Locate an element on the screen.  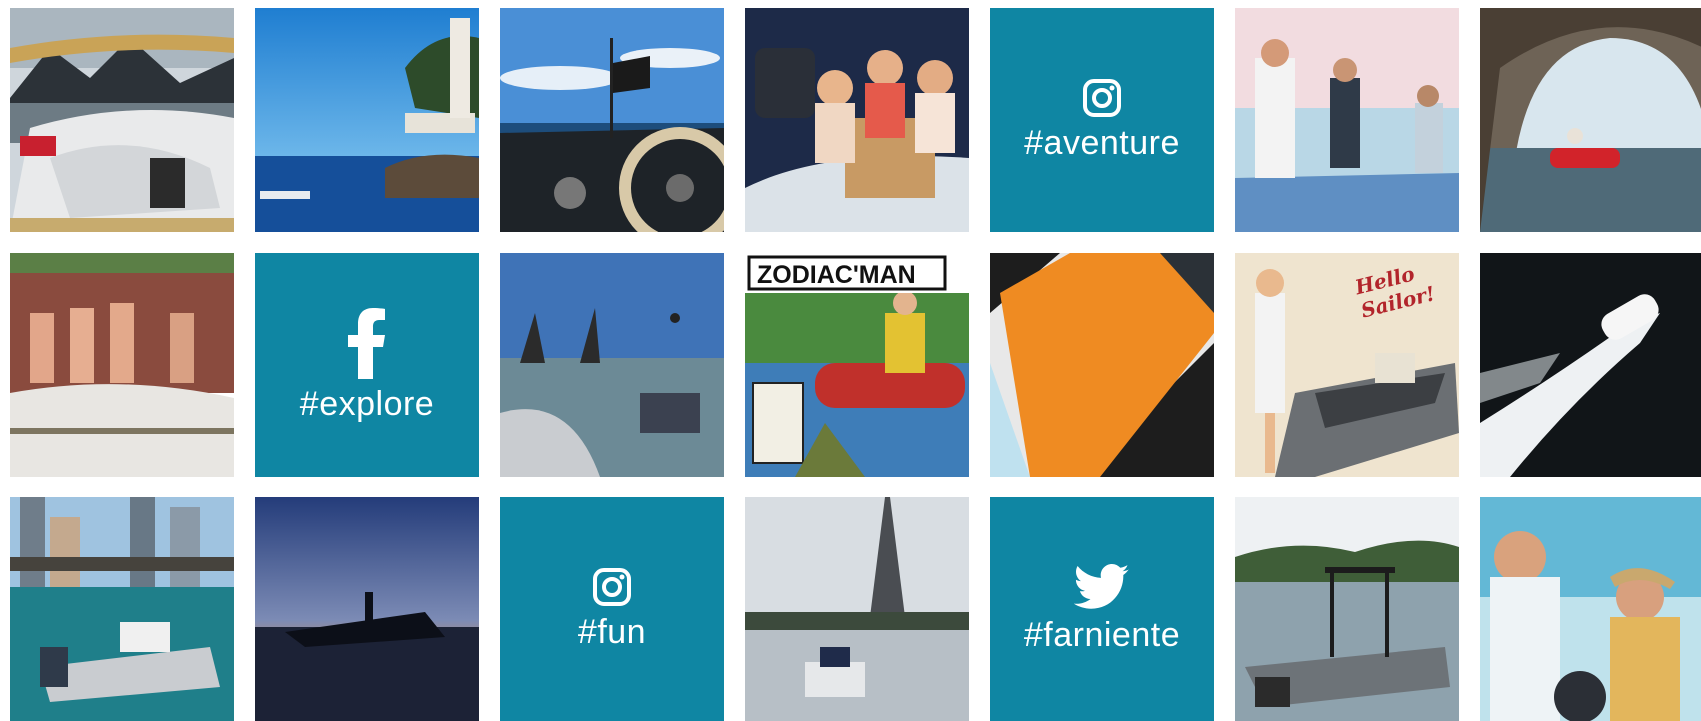
photo-steering-wheel-flag-image is located at coordinates (612, 120).